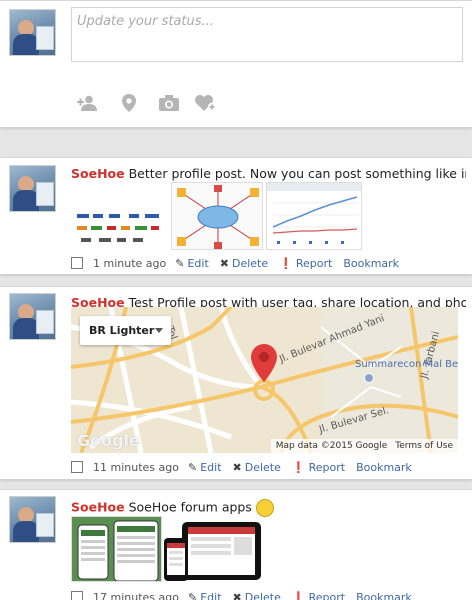 The image size is (472, 600). I want to click on post-header: SoeHoe SoeHoe forum apps 🙂, so click(268, 508).